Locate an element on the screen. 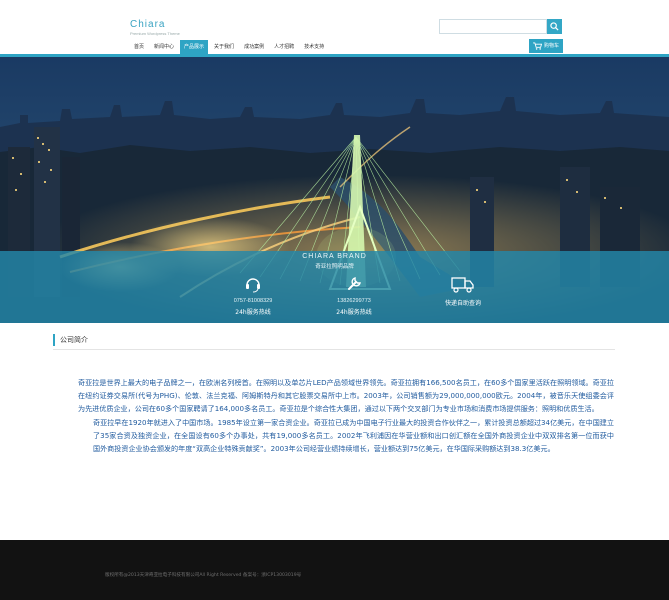  site-footer is located at coordinates (334, 570).